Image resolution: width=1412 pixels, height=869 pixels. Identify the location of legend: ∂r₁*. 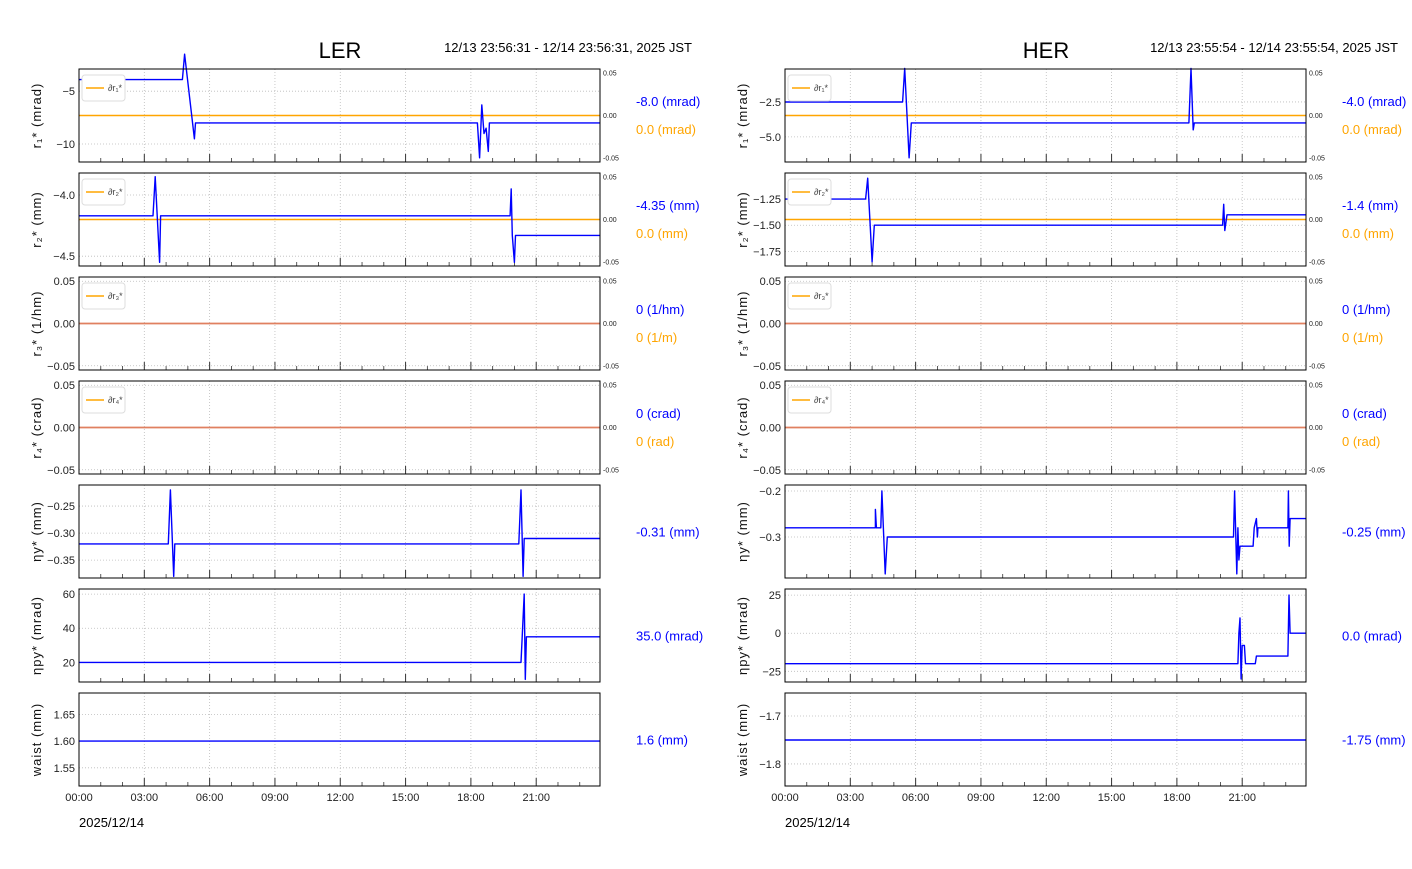
(809, 88).